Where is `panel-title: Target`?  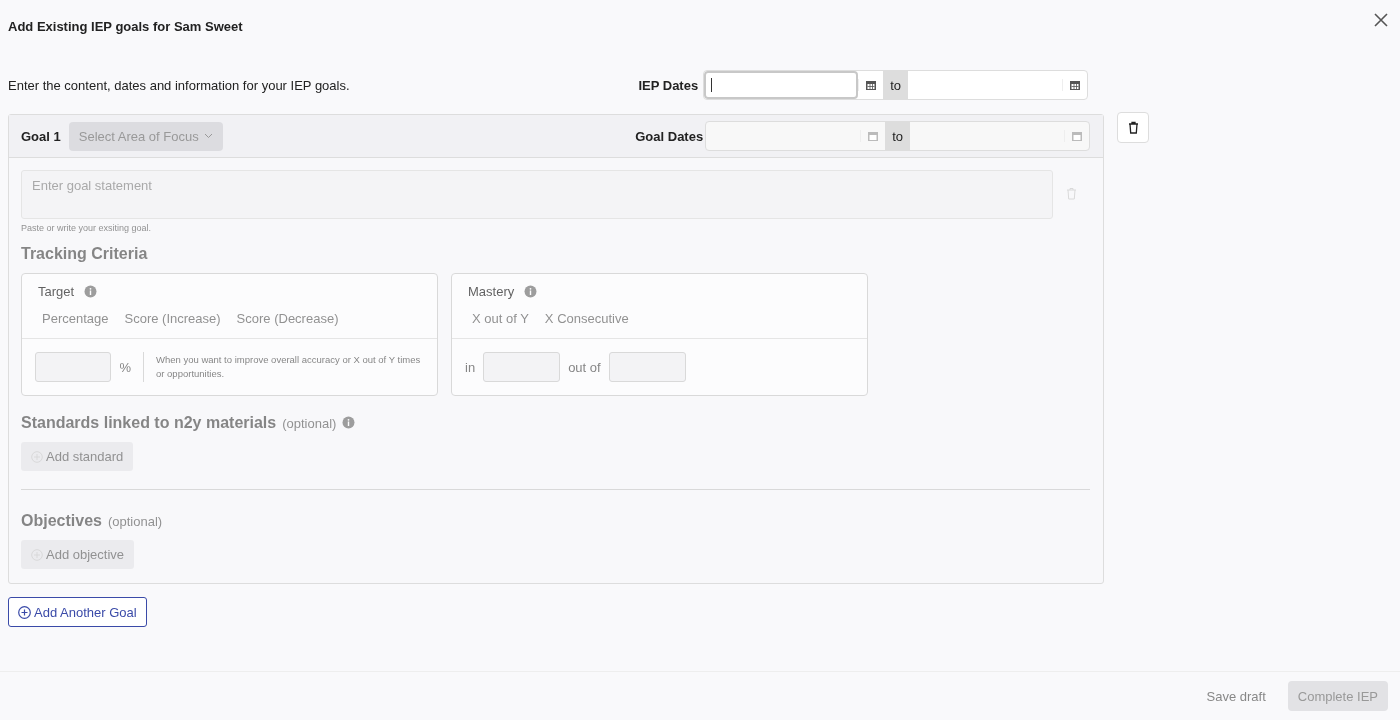
panel-title: Target is located at coordinates (56, 291).